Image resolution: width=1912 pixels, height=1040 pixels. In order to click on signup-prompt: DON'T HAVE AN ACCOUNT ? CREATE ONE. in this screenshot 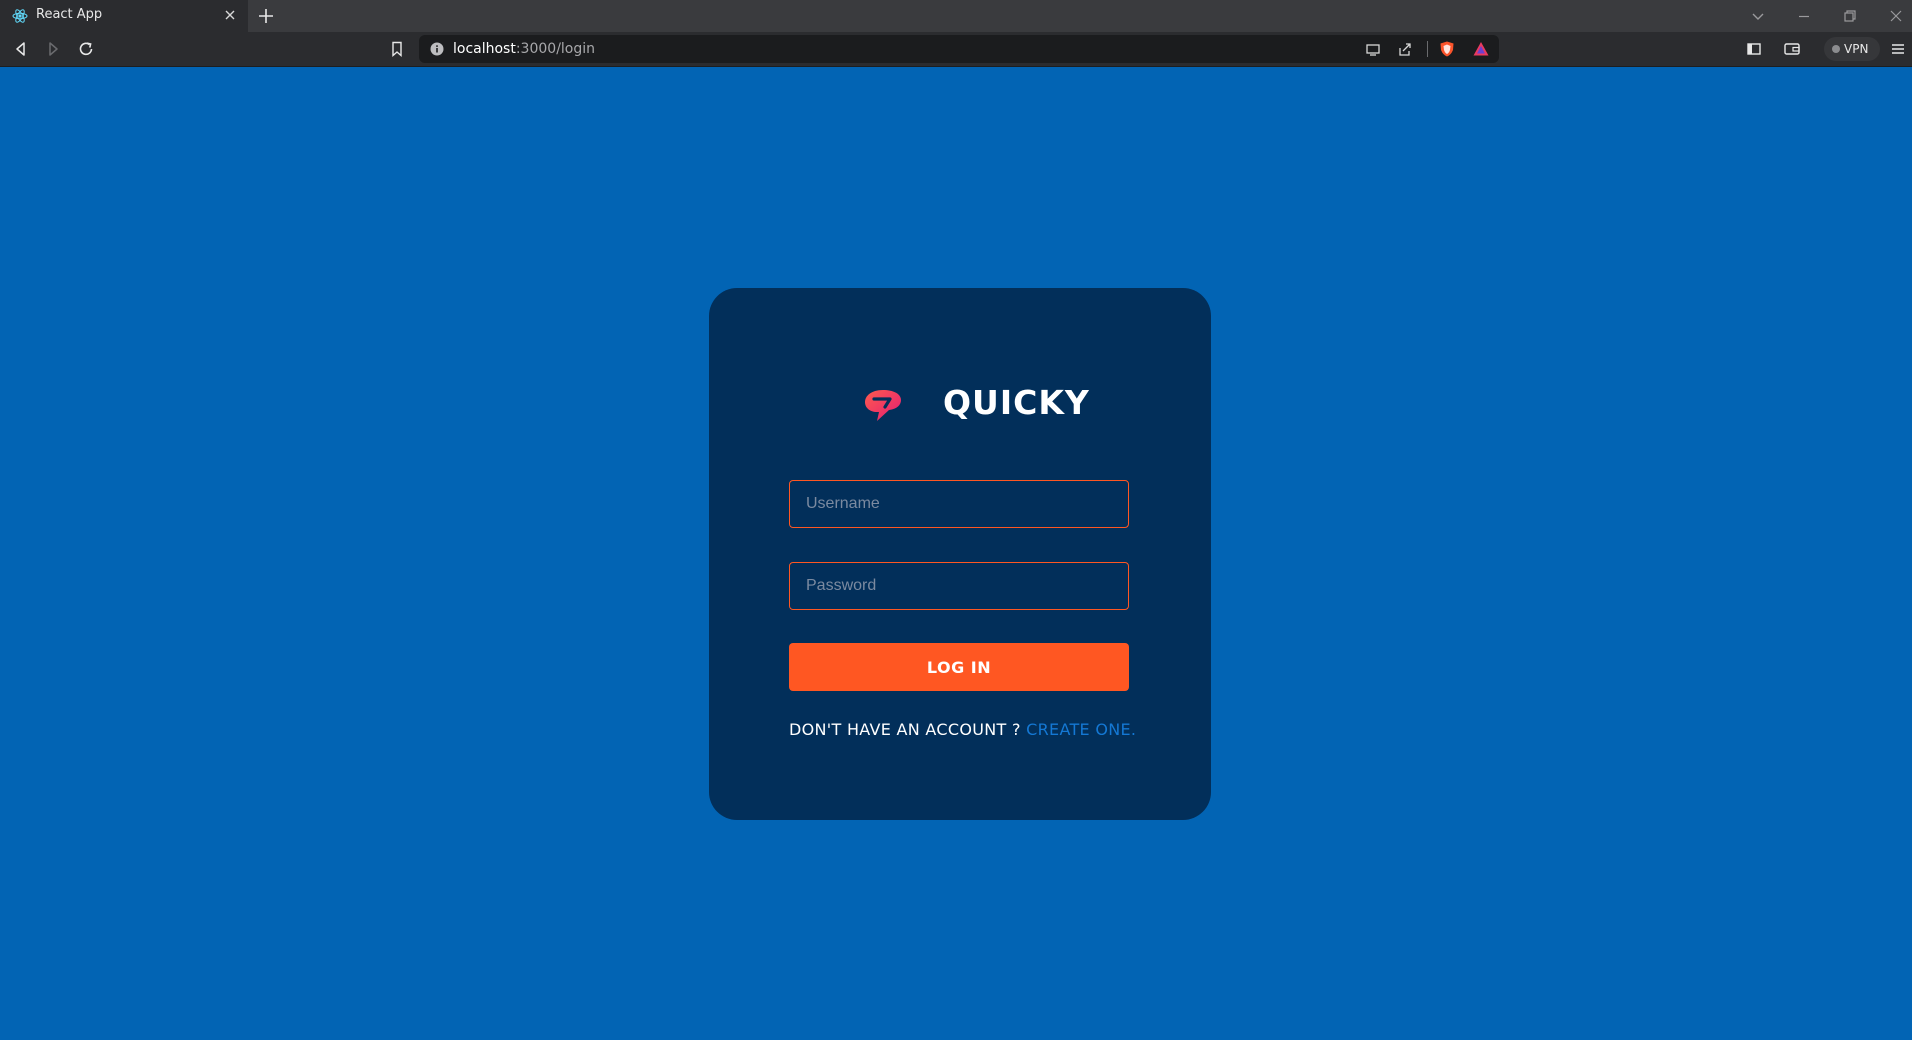, I will do `click(969, 729)`.